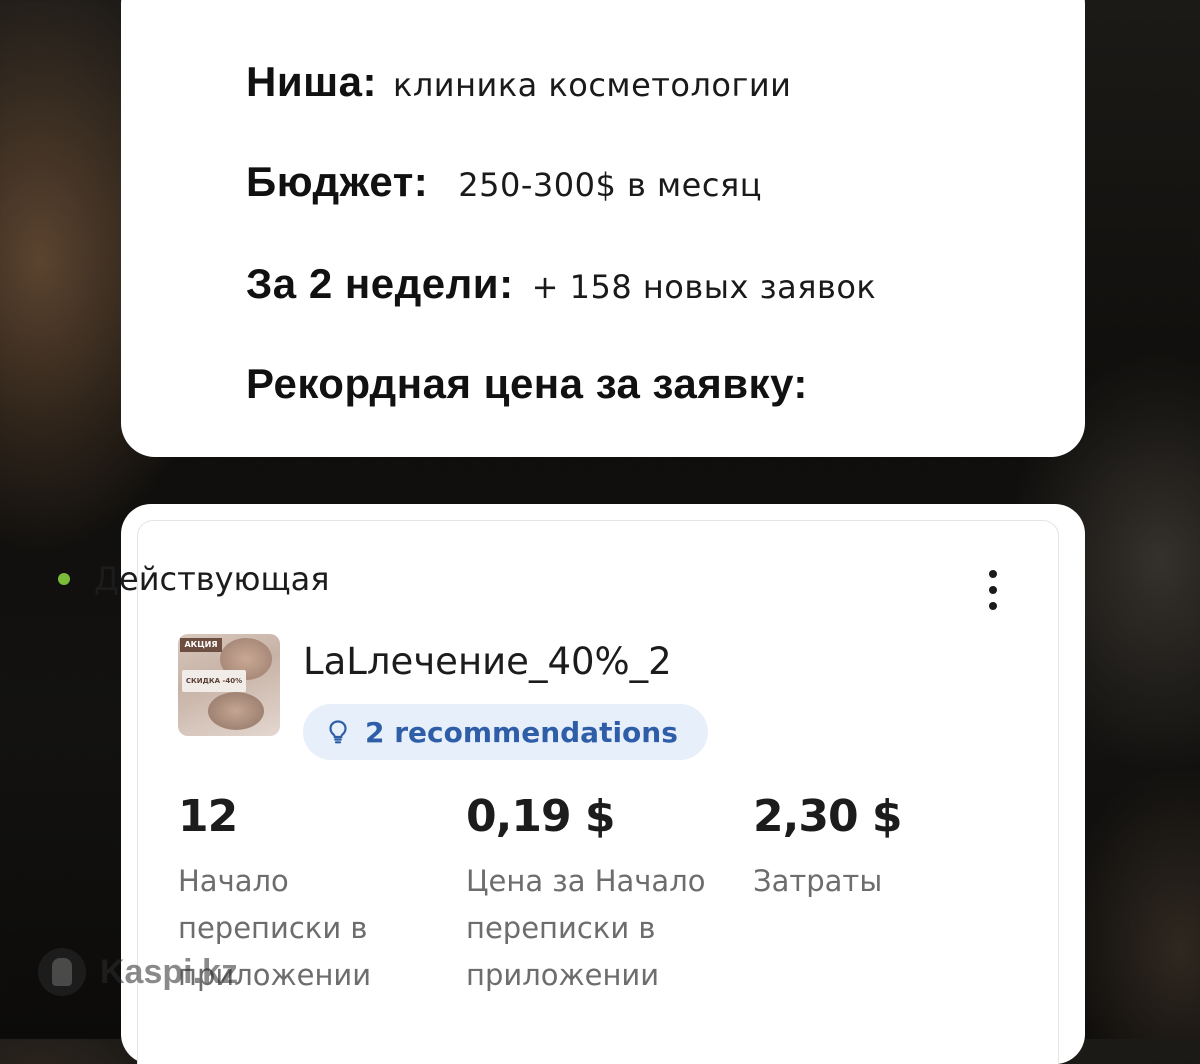  What do you see at coordinates (64, 579) in the screenshot?
I see `status-dot-icon` at bounding box center [64, 579].